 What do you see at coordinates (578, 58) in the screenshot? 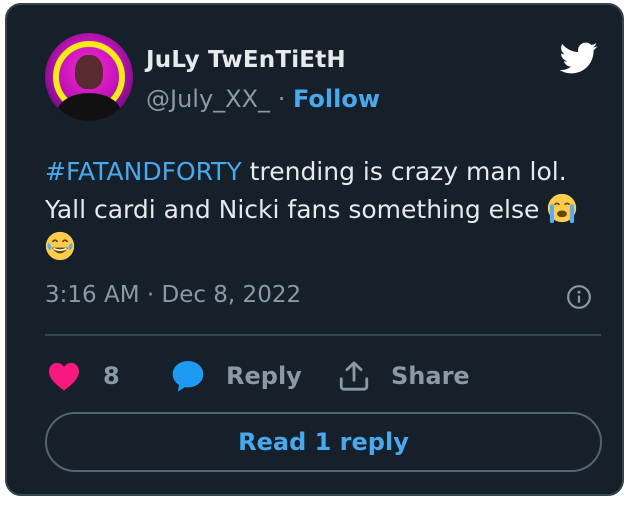
I see `twitter-bird-icon` at bounding box center [578, 58].